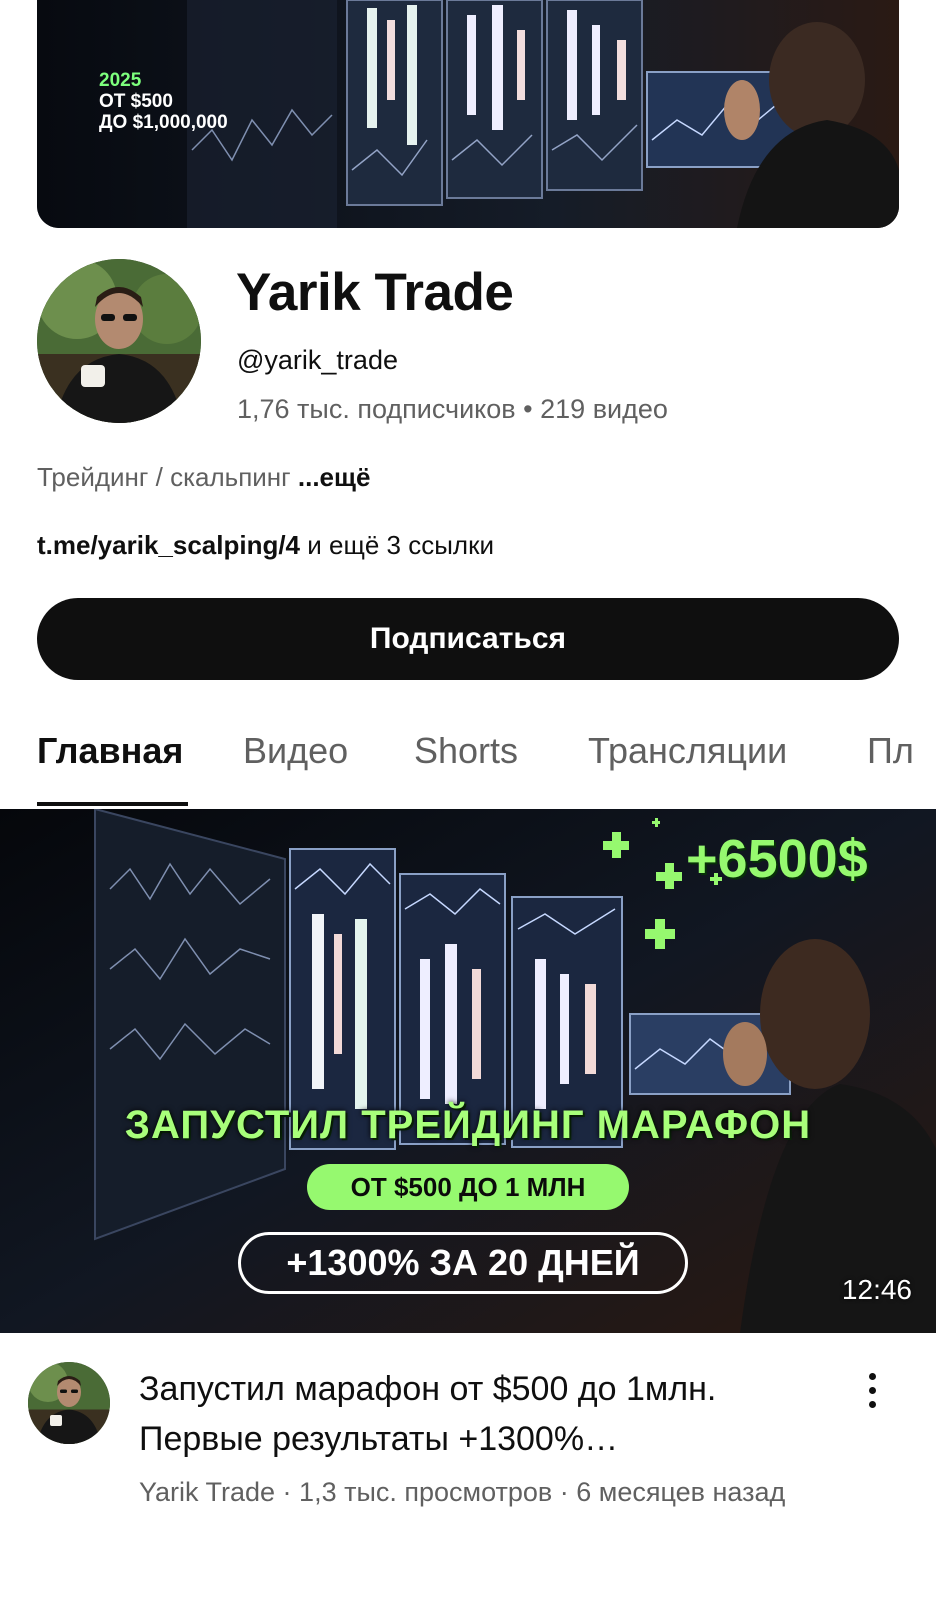  What do you see at coordinates (466, 751) in the screenshot?
I see `tab-shorts: Shorts` at bounding box center [466, 751].